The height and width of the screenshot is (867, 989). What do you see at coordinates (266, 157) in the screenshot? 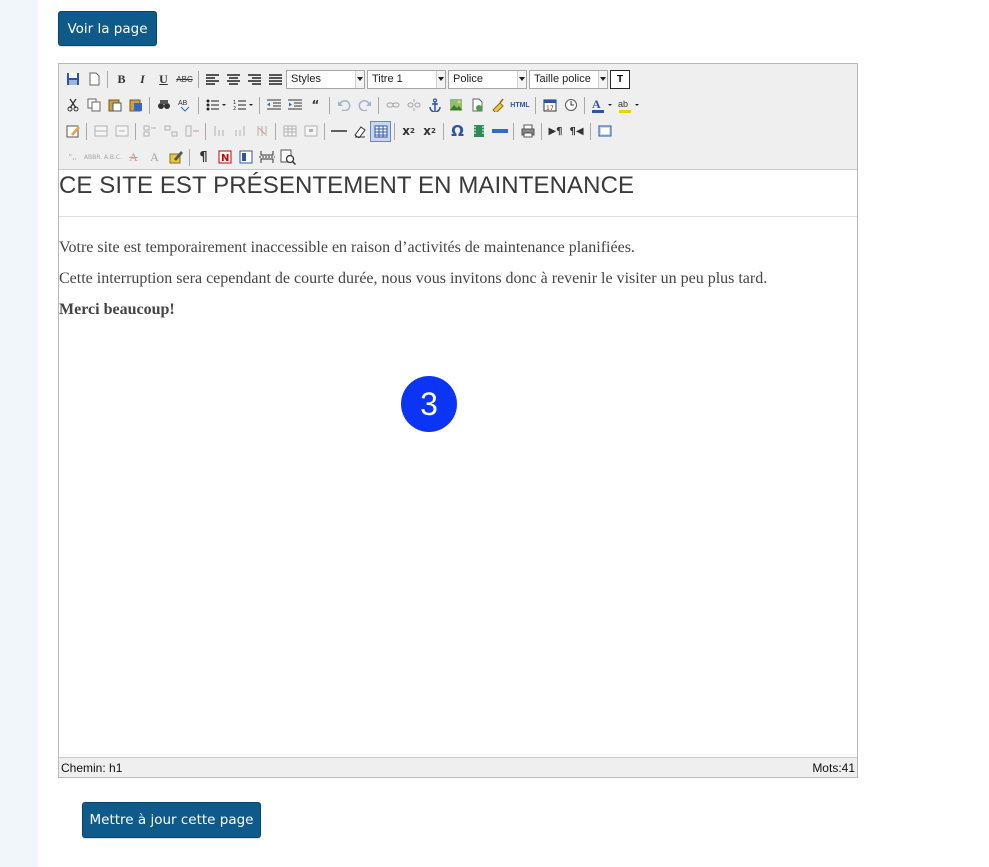
I see `page-break-icon` at bounding box center [266, 157].